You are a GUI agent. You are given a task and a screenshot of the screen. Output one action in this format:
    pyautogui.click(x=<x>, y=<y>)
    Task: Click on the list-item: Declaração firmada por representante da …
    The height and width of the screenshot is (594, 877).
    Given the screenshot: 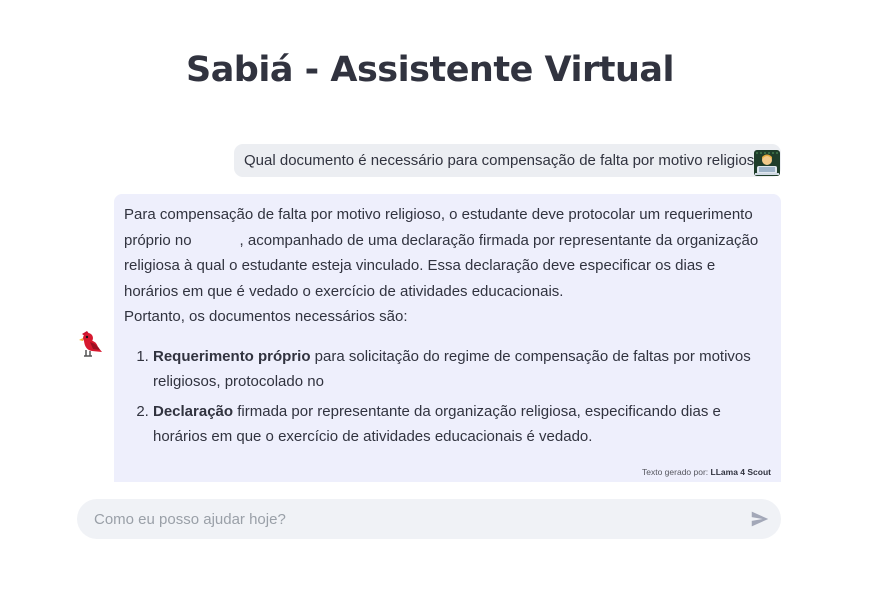 What is the action you would take?
    pyautogui.click(x=462, y=424)
    